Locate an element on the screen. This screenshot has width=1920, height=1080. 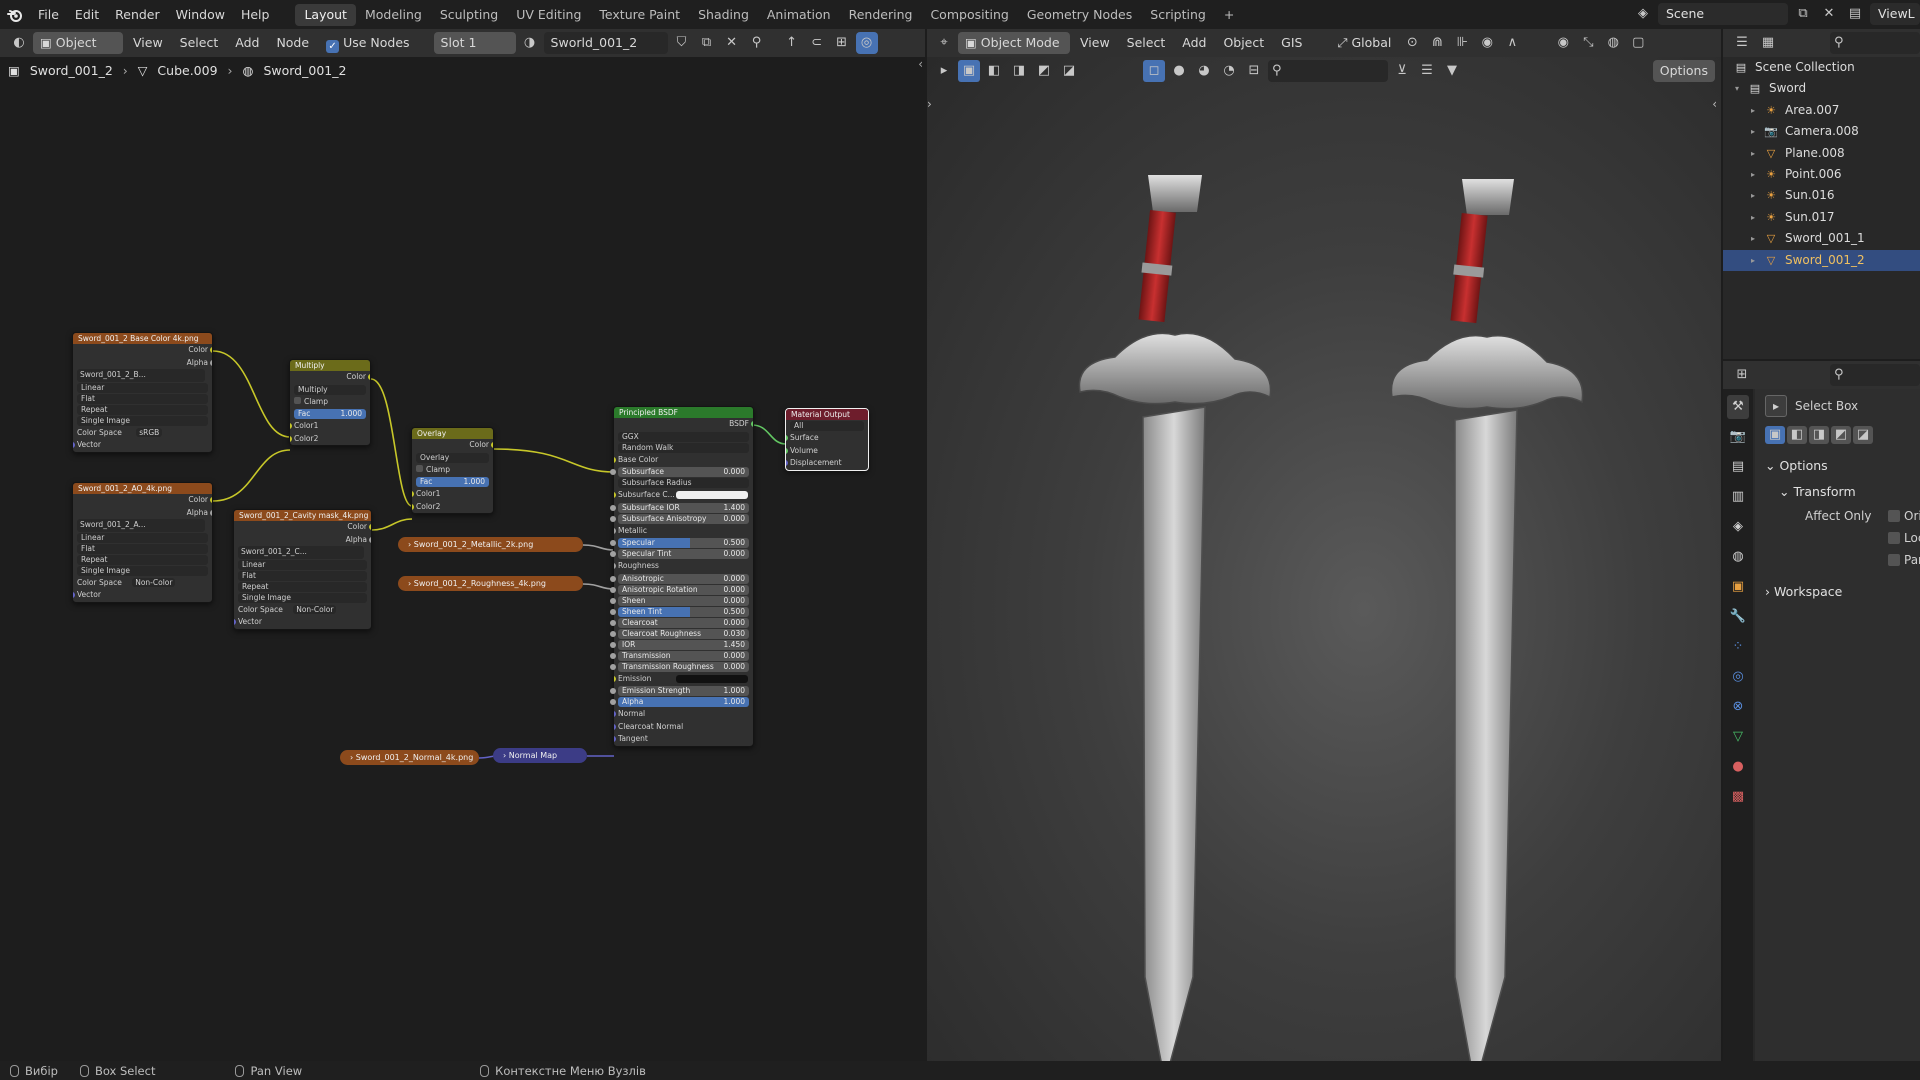
tab-uv-editing: UV Editing is located at coordinates (548, 15).